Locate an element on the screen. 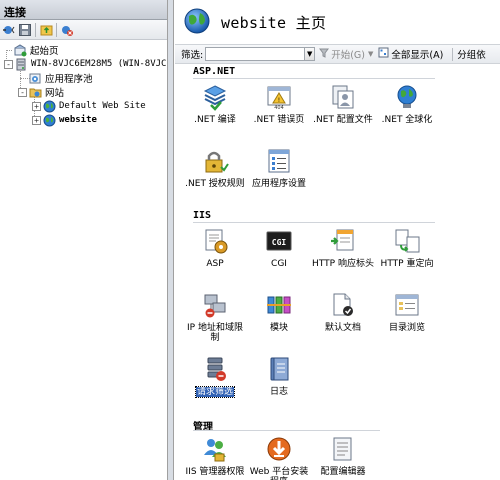  tree-item-server: - WIN-8VJC6EM28M5 (WIN-8VJC6 is located at coordinates (84, 64).